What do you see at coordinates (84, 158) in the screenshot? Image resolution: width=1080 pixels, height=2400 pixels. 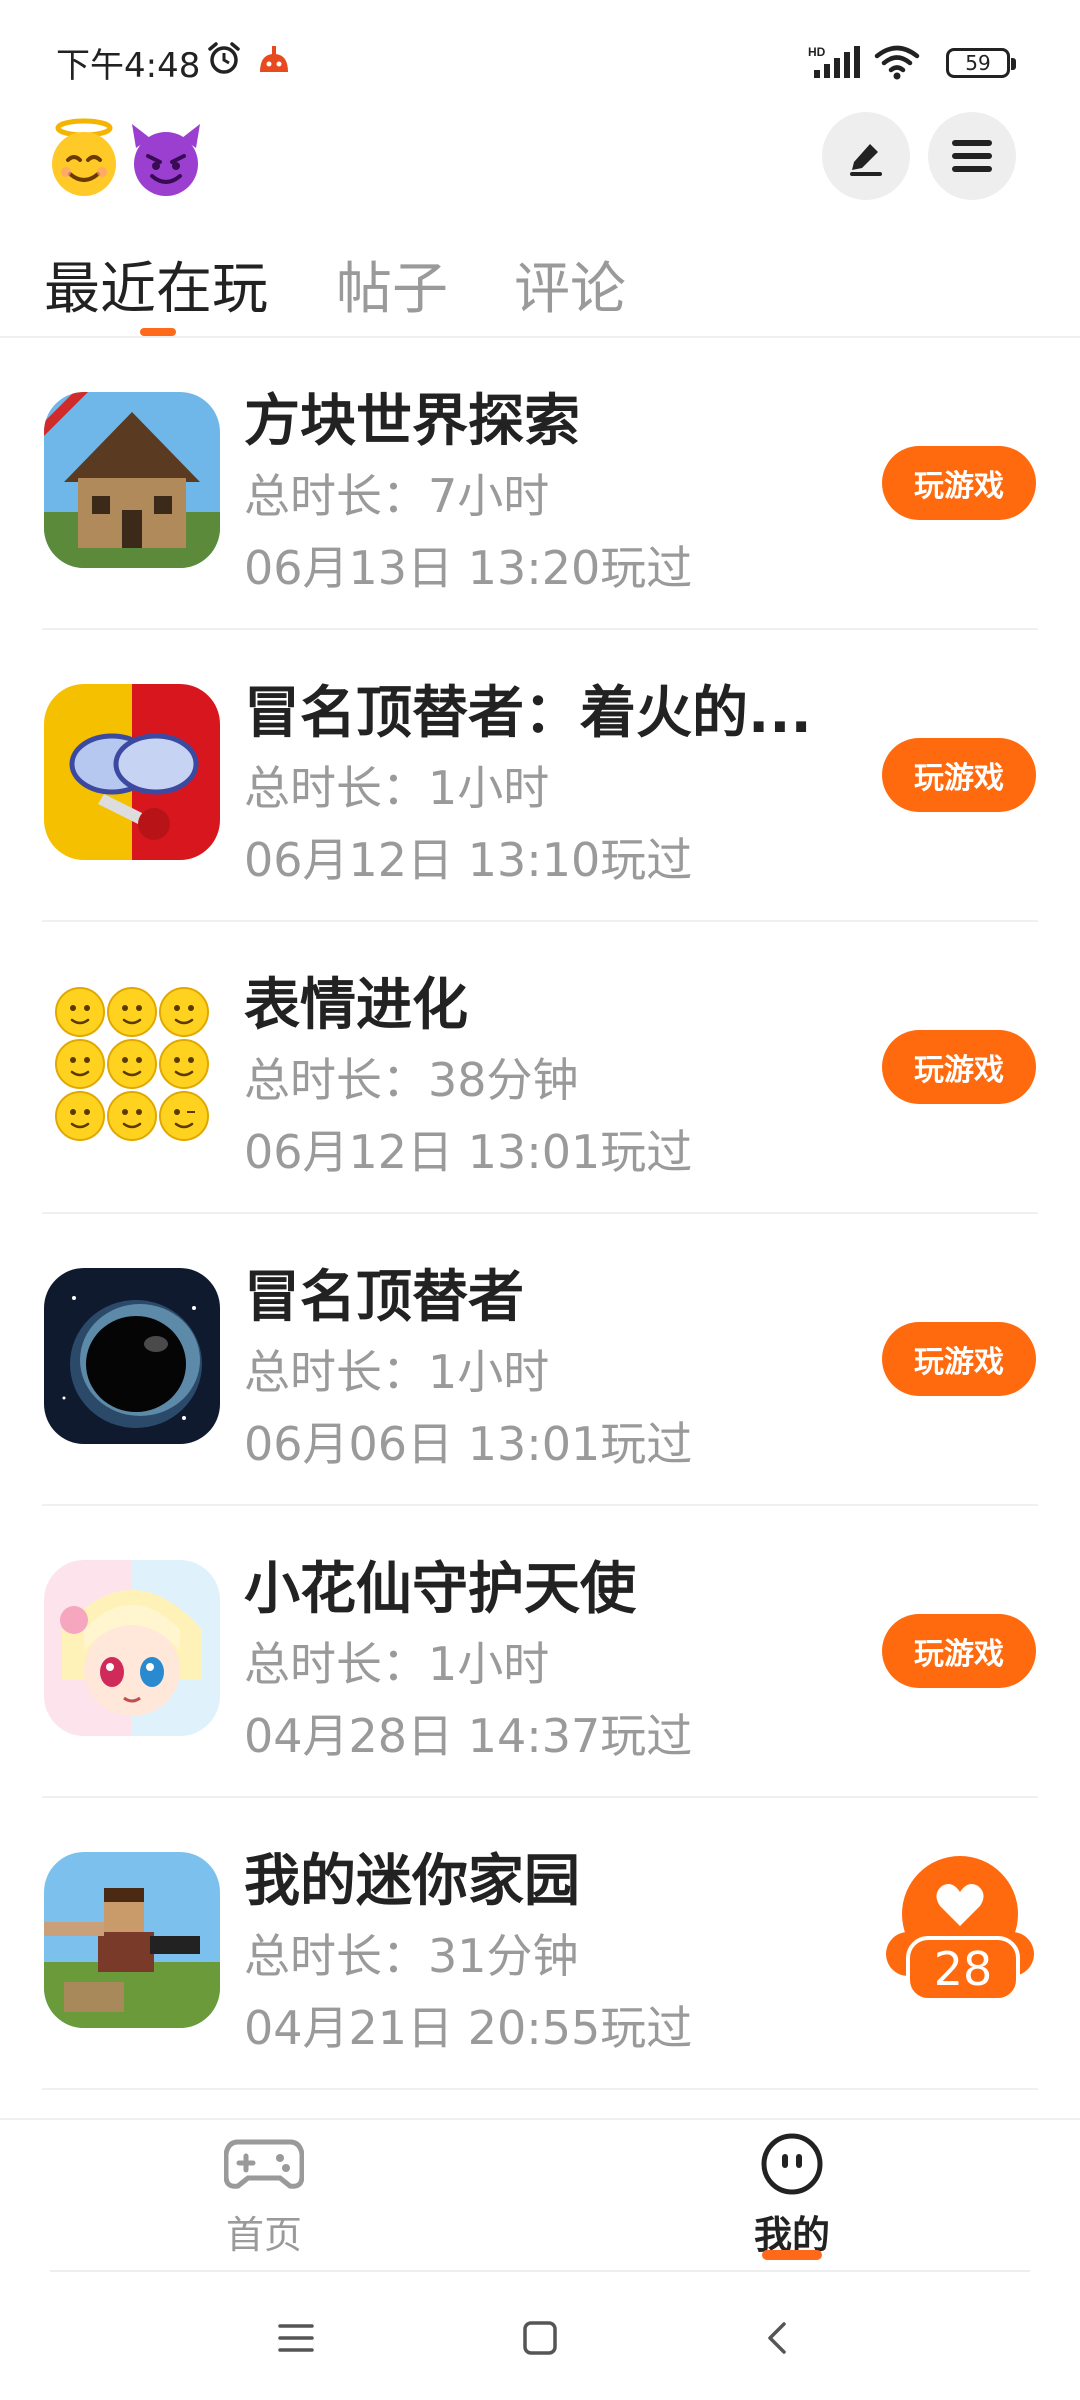 I see `angel-emoji-avatar` at bounding box center [84, 158].